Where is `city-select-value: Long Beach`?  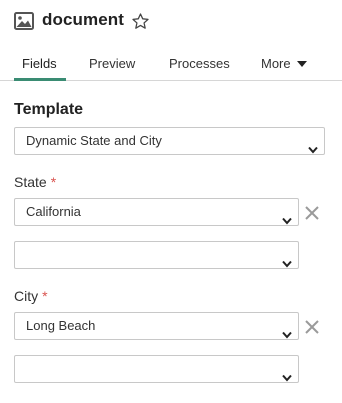
city-select-value: Long Beach is located at coordinates (61, 325).